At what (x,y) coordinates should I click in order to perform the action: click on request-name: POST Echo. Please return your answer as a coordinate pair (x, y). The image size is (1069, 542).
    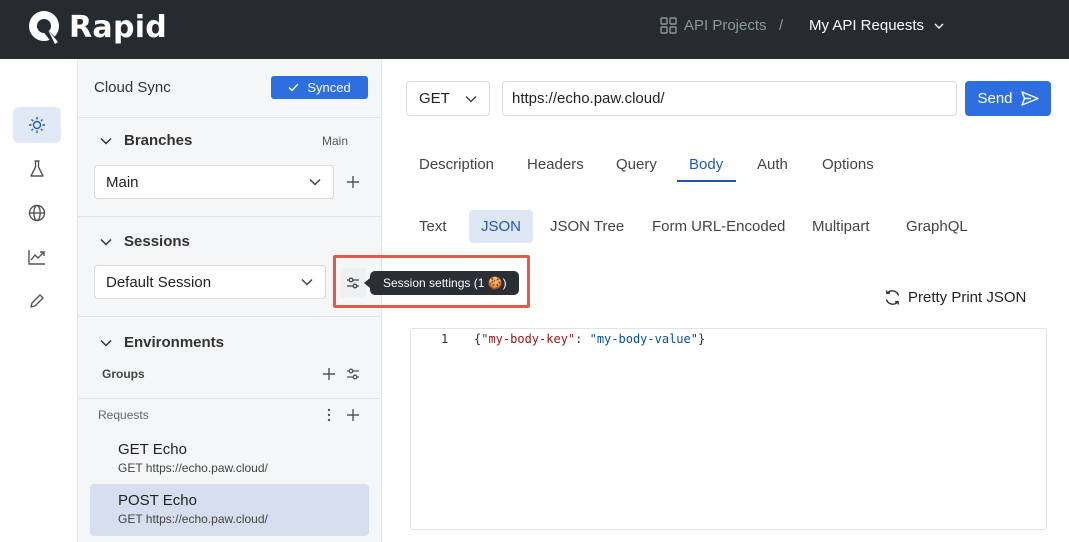
    Looking at the image, I should click on (157, 500).